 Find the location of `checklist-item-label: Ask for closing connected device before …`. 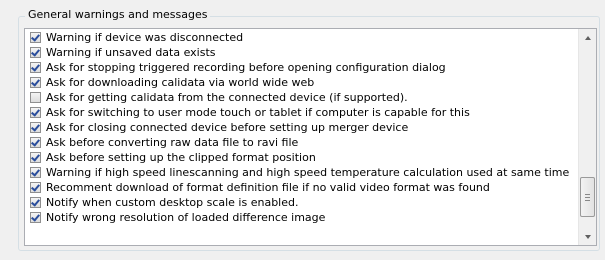

checklist-item-label: Ask for closing connected device before … is located at coordinates (227, 127).